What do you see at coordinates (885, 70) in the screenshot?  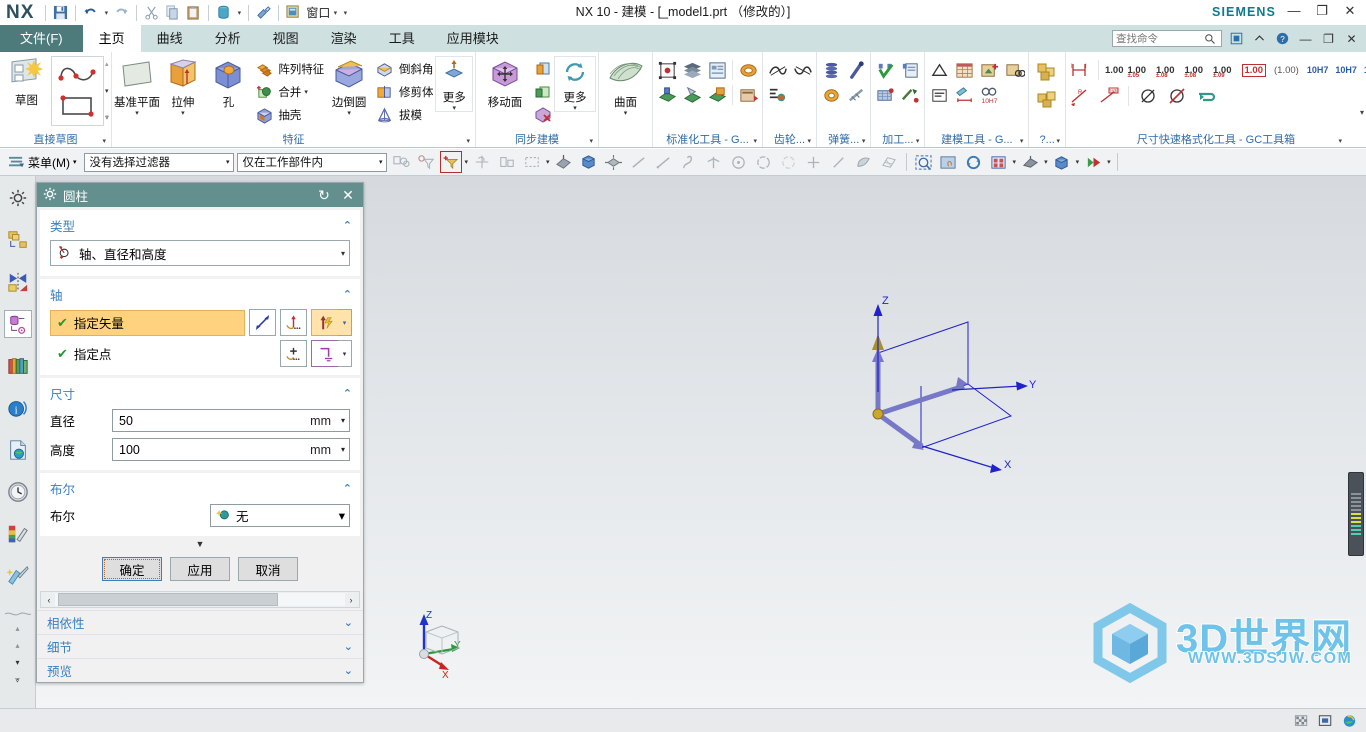 I see `check-geometry-icon` at bounding box center [885, 70].